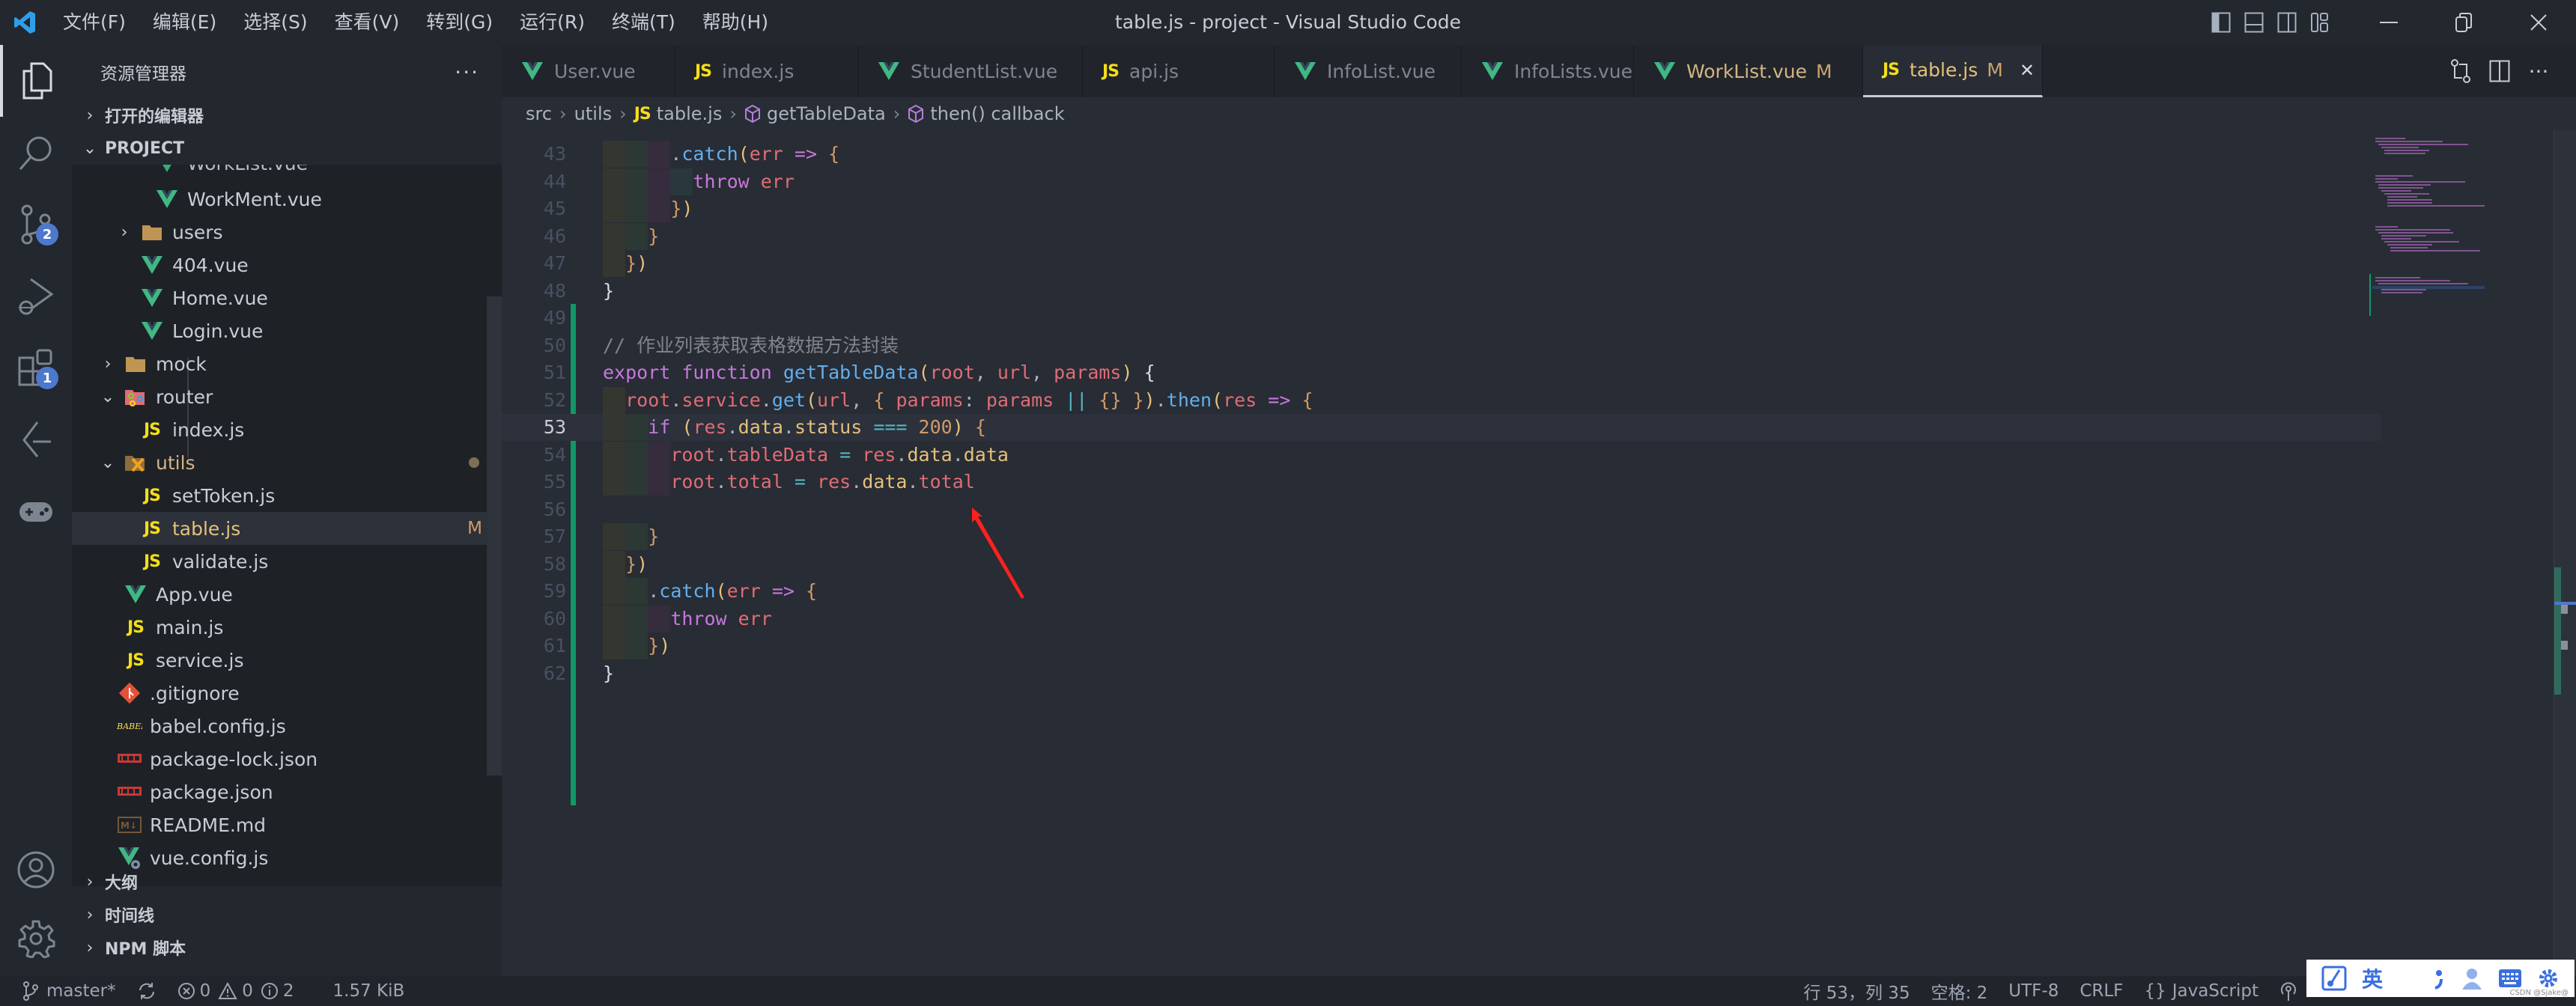 The width and height of the screenshot is (2576, 1006). I want to click on code-line: 48}, so click(1441, 291).